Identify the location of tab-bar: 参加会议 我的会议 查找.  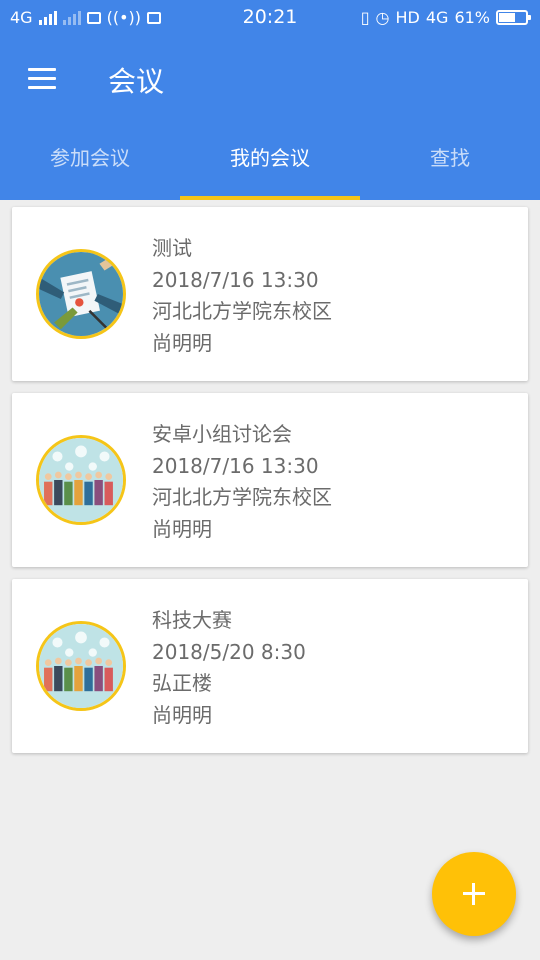
(270, 164).